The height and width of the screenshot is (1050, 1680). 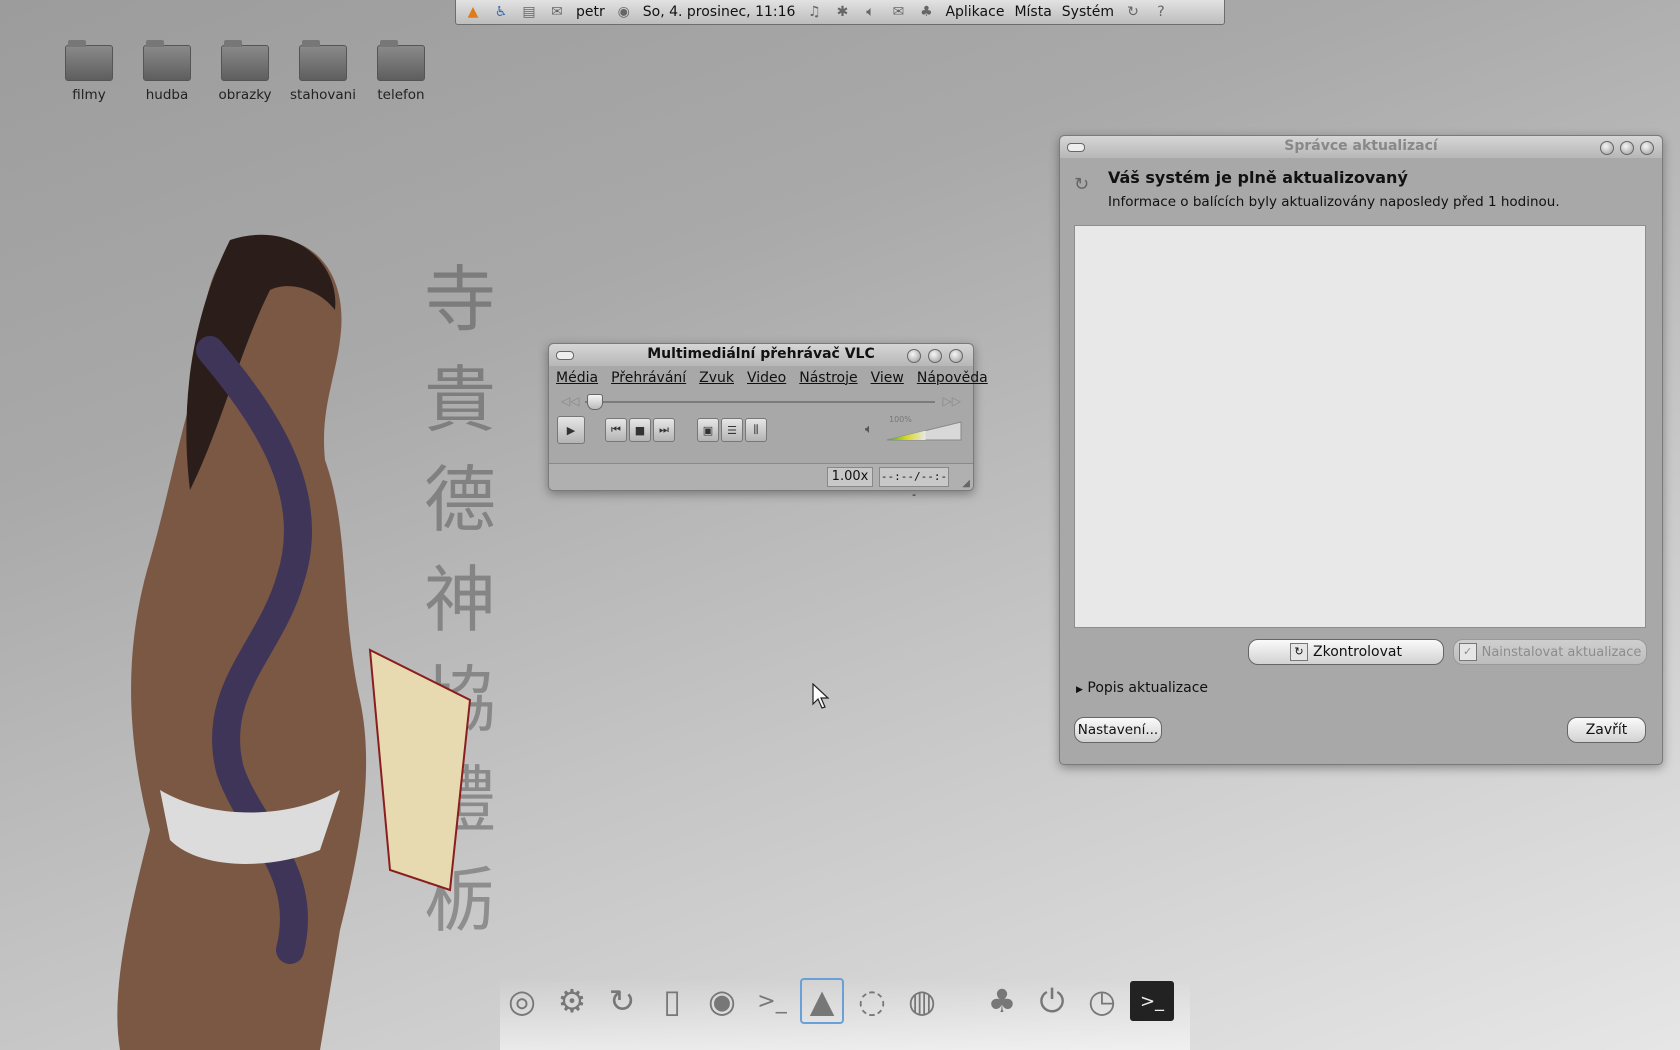 I want to click on update-manager-titlebar: Správce aktualizací, so click(x=1361, y=147).